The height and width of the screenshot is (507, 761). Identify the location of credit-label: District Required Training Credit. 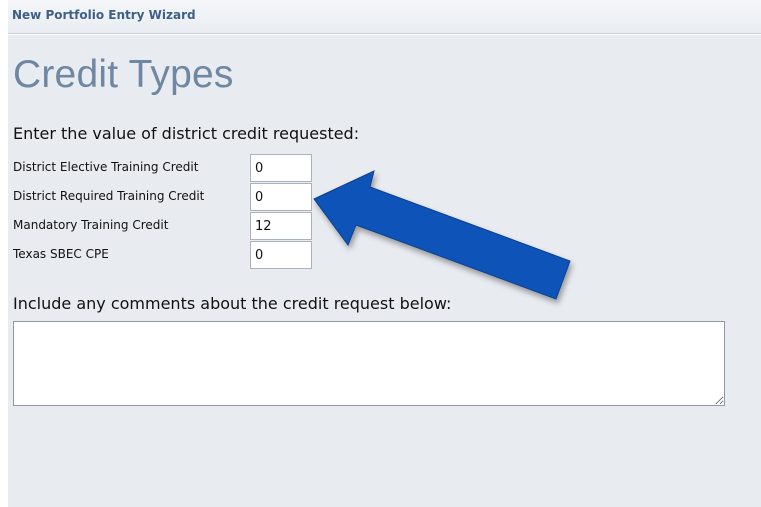
(109, 196).